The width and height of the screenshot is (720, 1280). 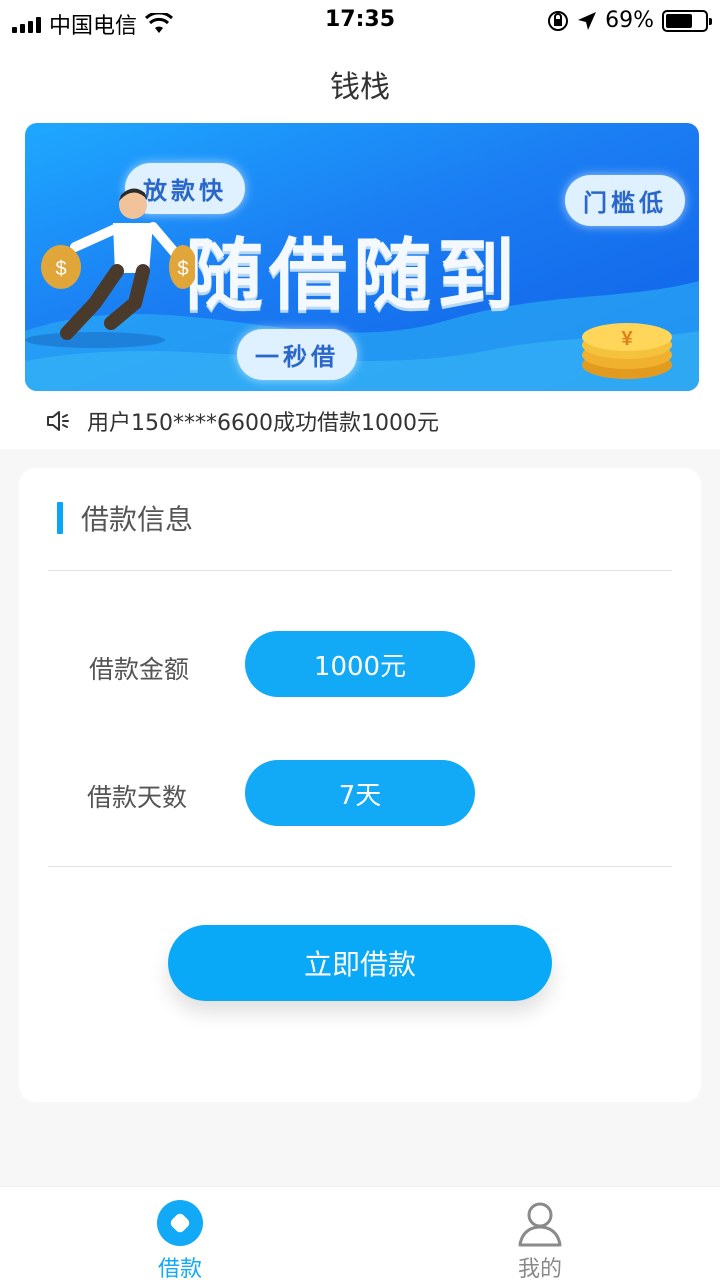 What do you see at coordinates (360, 87) in the screenshot?
I see `page-title: 钱栈` at bounding box center [360, 87].